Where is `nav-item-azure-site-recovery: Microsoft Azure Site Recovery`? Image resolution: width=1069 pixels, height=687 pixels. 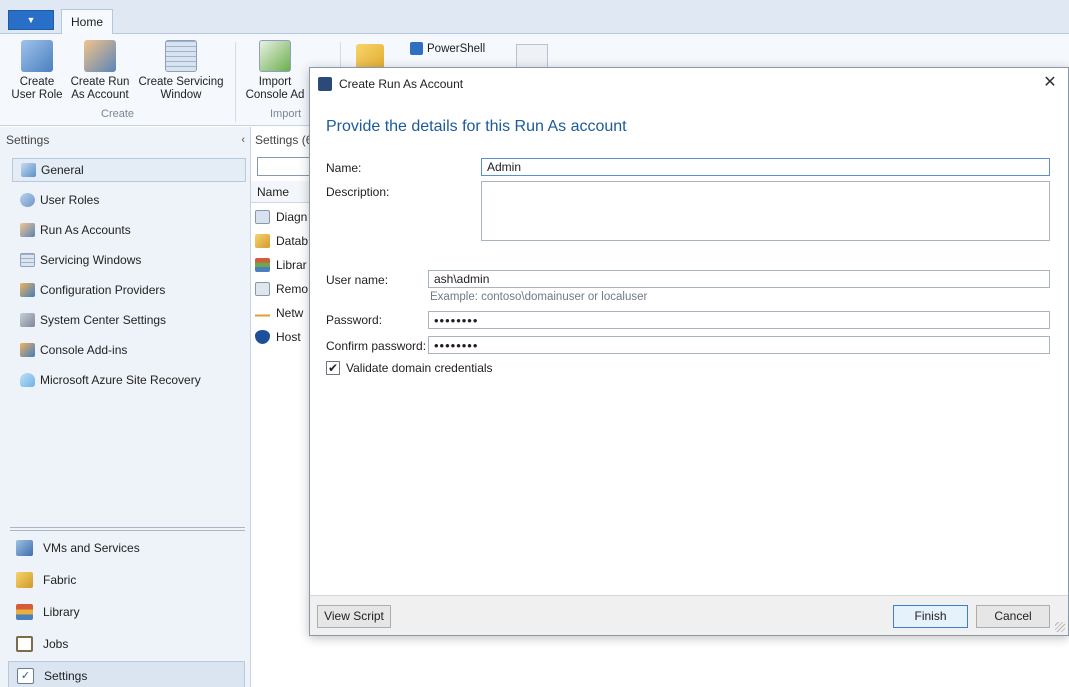 nav-item-azure-site-recovery: Microsoft Azure Site Recovery is located at coordinates (129, 380).